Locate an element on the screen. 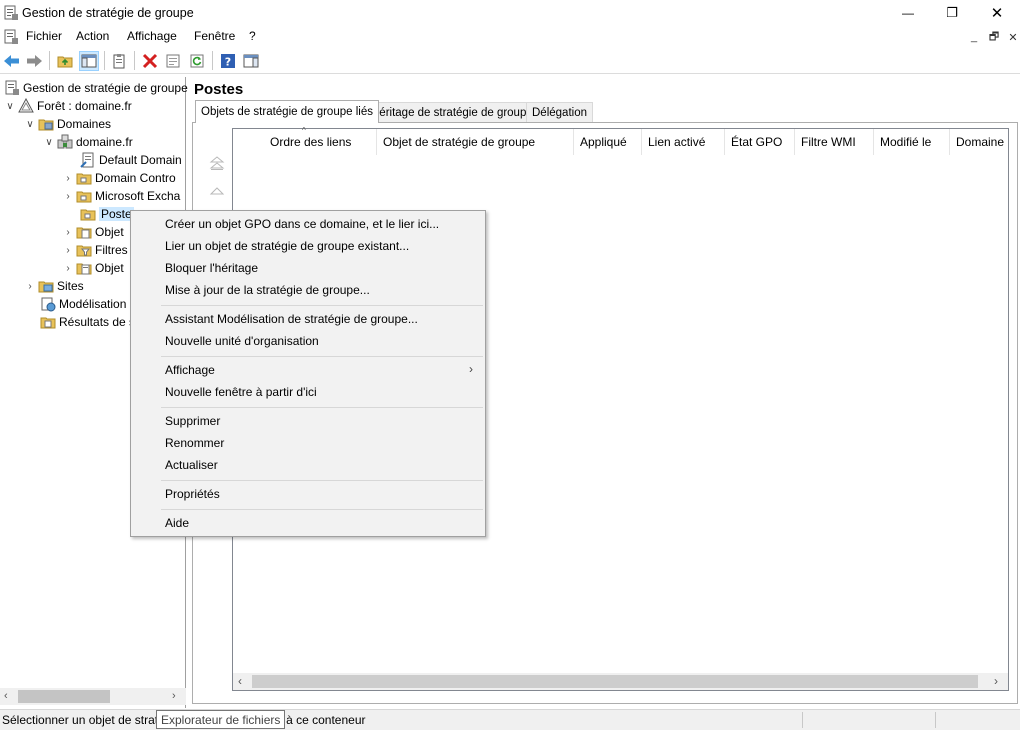 The width and height of the screenshot is (1020, 730). status-text-start: Sélectionner un objet de strat is located at coordinates (80, 720).